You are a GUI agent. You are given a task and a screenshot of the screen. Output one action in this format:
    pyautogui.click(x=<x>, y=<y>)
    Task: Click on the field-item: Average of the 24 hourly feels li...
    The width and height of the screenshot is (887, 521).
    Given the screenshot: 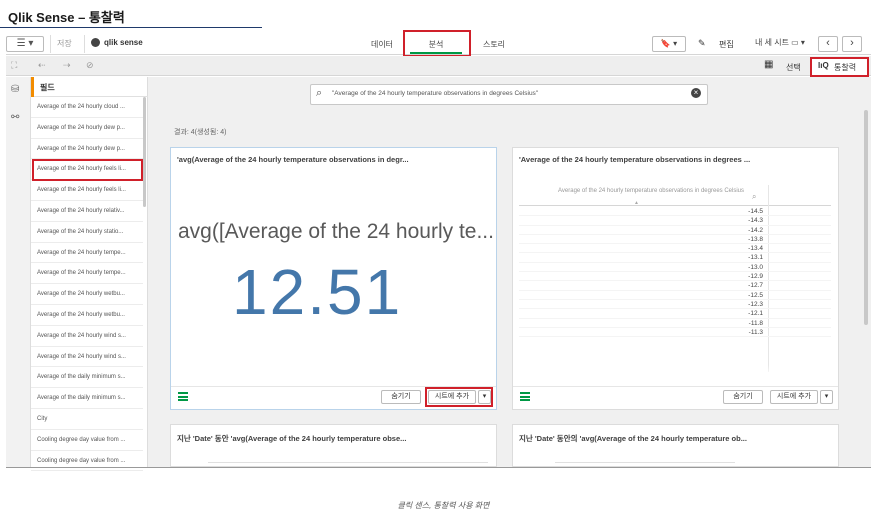 What is the action you would take?
    pyautogui.click(x=87, y=190)
    